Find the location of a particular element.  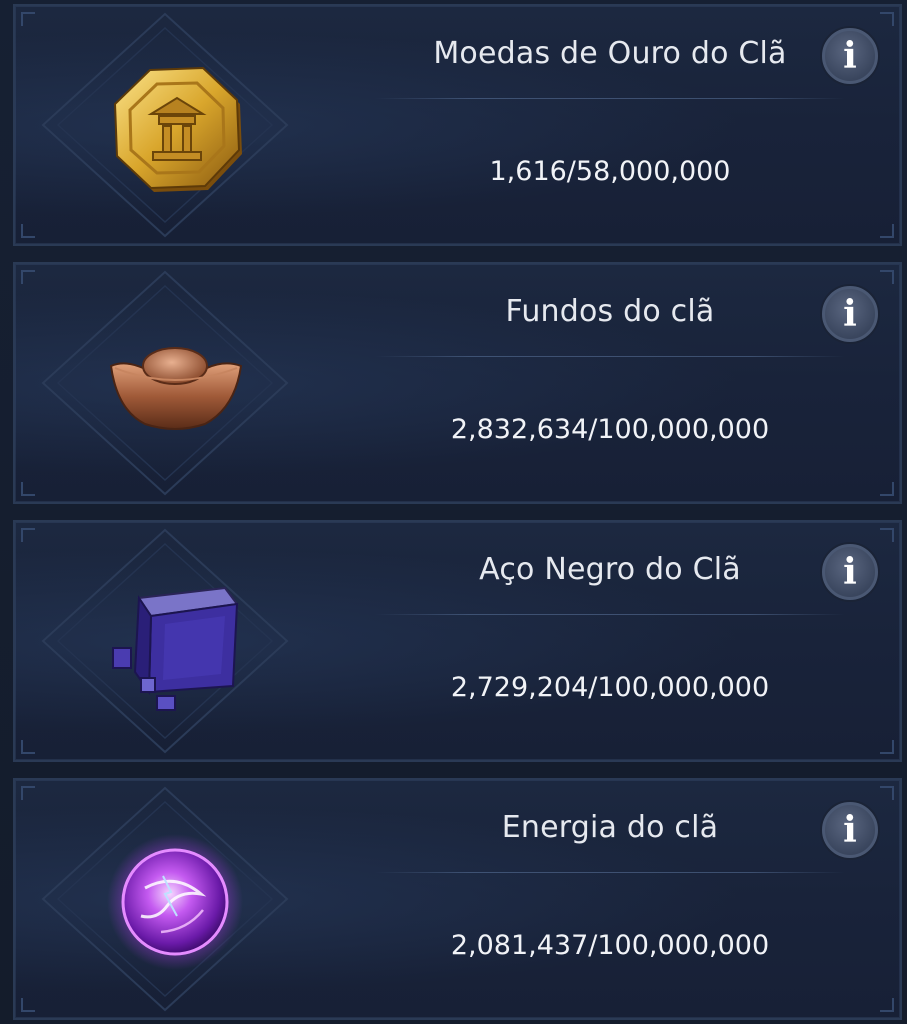

resource-title: Fundos do clã is located at coordinates (610, 311).